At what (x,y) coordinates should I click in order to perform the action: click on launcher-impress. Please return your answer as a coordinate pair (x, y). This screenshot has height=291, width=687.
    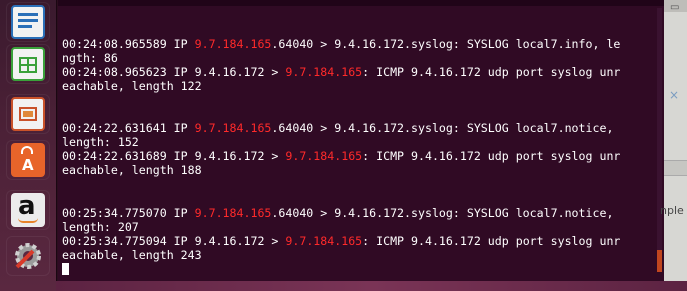
    Looking at the image, I should click on (28, 114).